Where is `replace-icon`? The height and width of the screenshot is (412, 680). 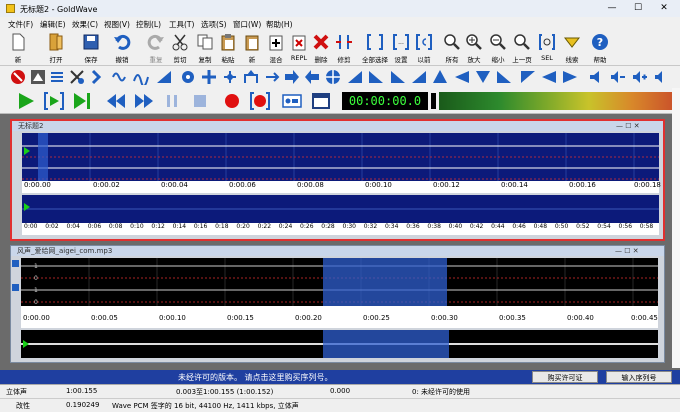
replace-icon is located at coordinates (299, 43).